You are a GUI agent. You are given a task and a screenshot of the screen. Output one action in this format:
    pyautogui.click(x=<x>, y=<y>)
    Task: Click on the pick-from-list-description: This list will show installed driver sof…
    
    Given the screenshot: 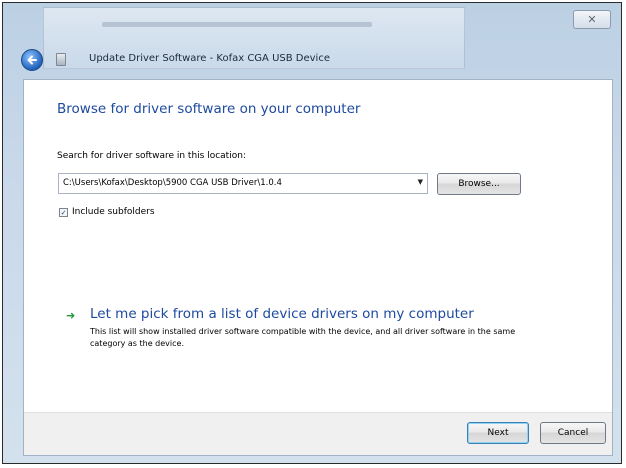 What is the action you would take?
    pyautogui.click(x=303, y=337)
    